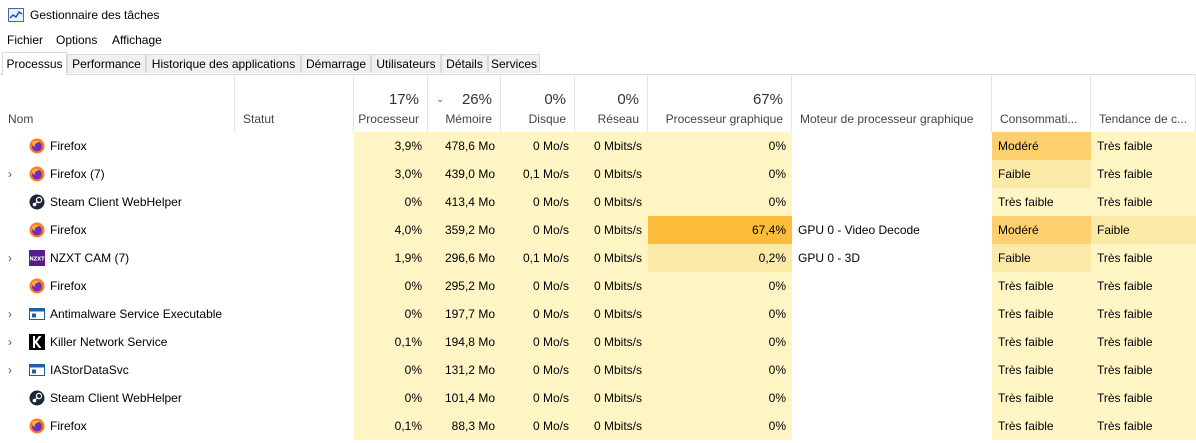  What do you see at coordinates (37, 260) in the screenshot?
I see `svg-text: NZXT` at bounding box center [37, 260].